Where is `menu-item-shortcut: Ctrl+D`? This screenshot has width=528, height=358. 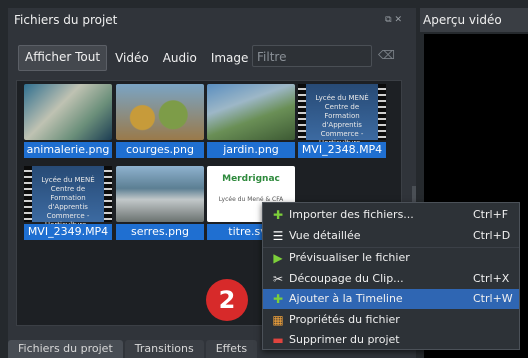
menu-item-shortcut: Ctrl+D is located at coordinates (492, 235).